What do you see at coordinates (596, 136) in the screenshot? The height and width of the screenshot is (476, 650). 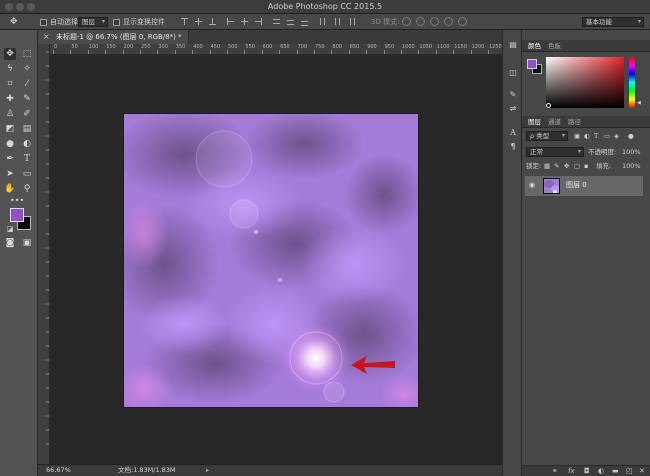 I see `filter-type-icon: T` at bounding box center [596, 136].